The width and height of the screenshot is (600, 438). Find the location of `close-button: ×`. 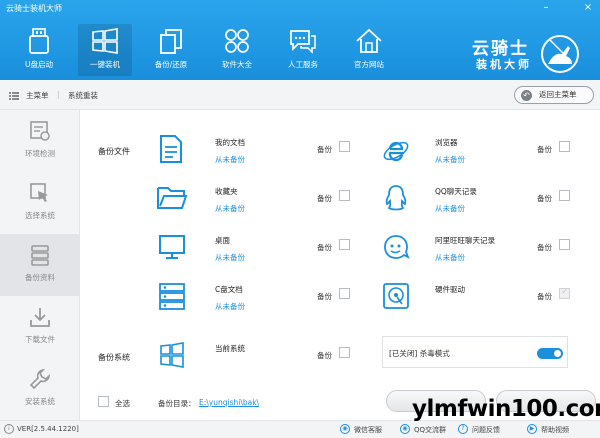

close-button: × is located at coordinates (588, 8).